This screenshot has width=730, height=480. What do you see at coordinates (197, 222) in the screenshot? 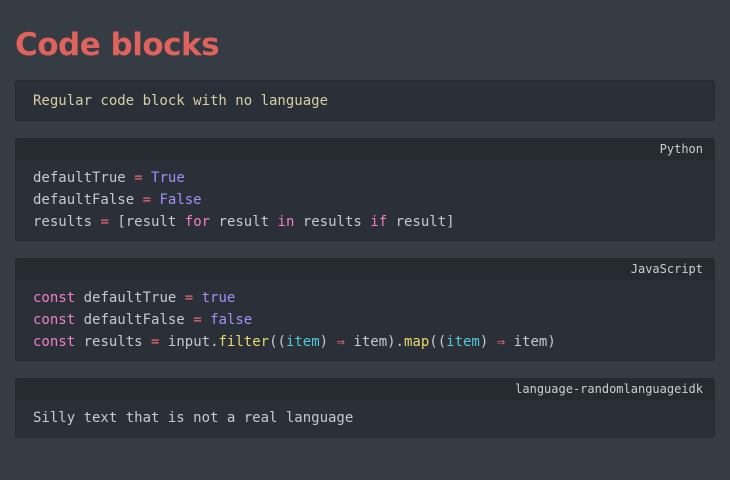
I see `keyword: for` at bounding box center [197, 222].